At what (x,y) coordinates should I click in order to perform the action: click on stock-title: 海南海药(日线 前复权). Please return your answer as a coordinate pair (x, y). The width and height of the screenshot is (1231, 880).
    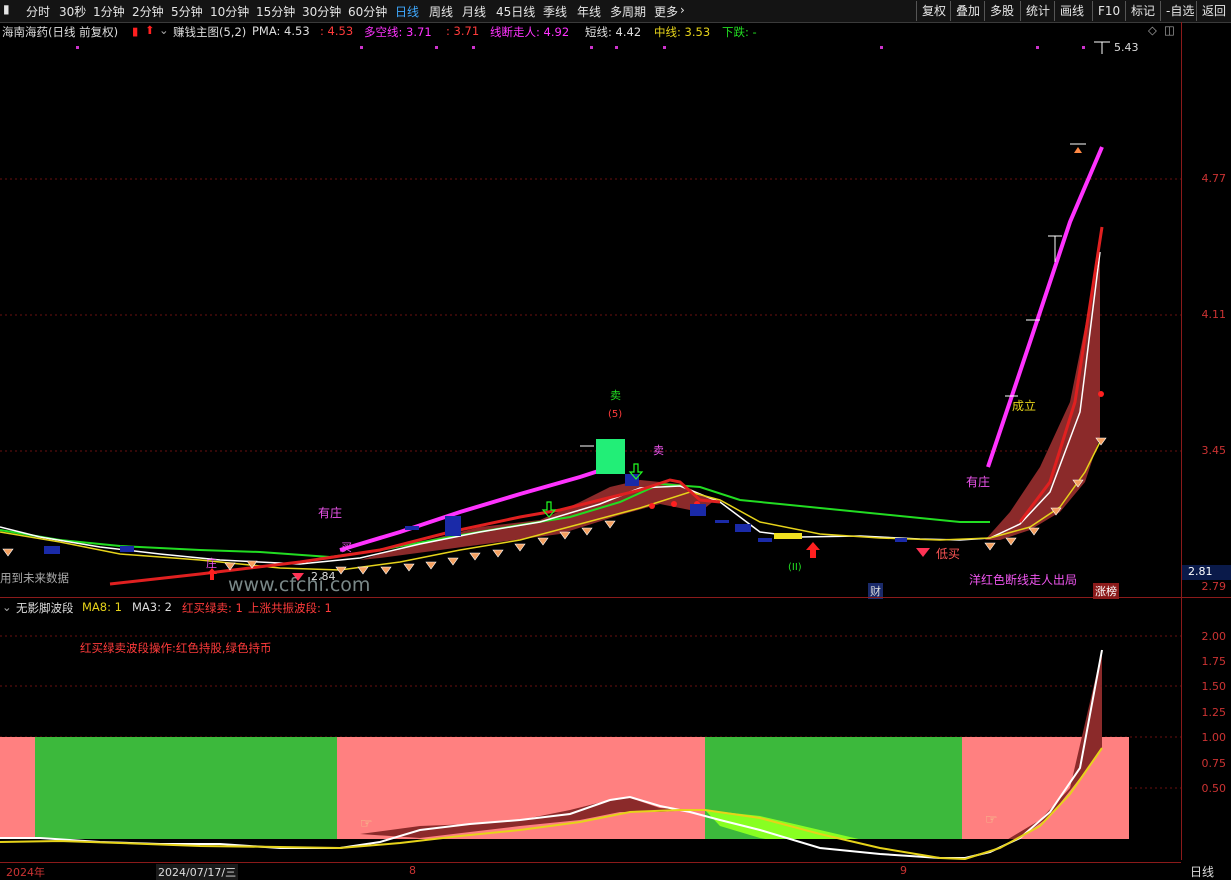
    Looking at the image, I should click on (60, 32).